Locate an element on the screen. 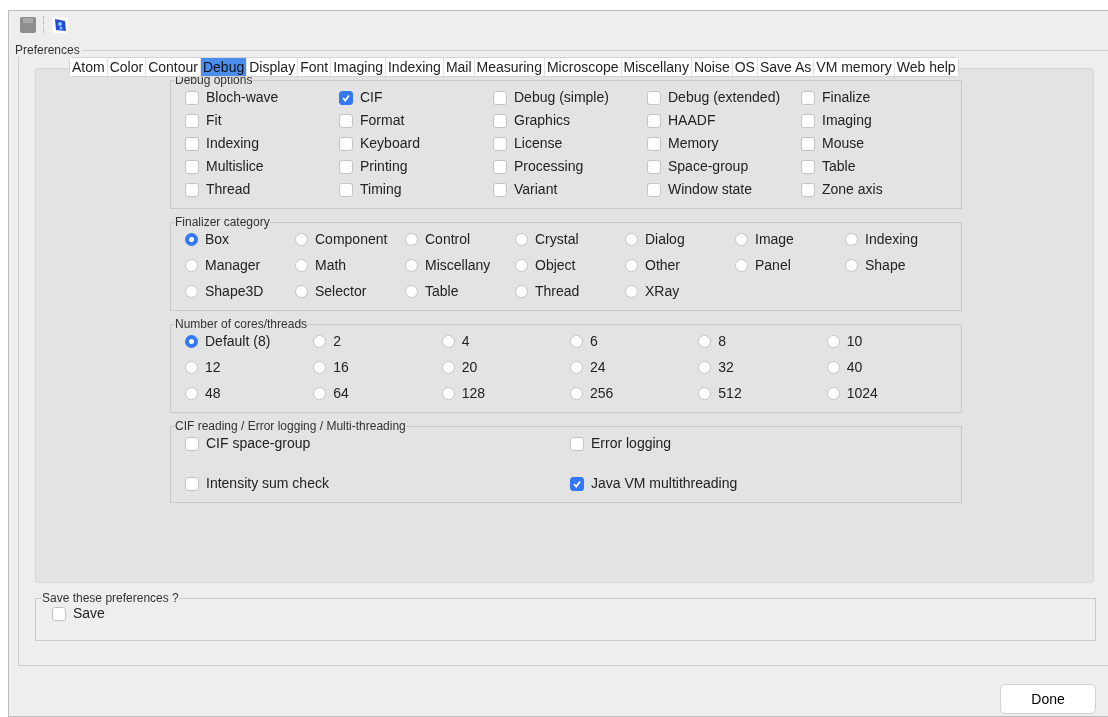 The height and width of the screenshot is (717, 1108). option-label: 10 is located at coordinates (854, 341).